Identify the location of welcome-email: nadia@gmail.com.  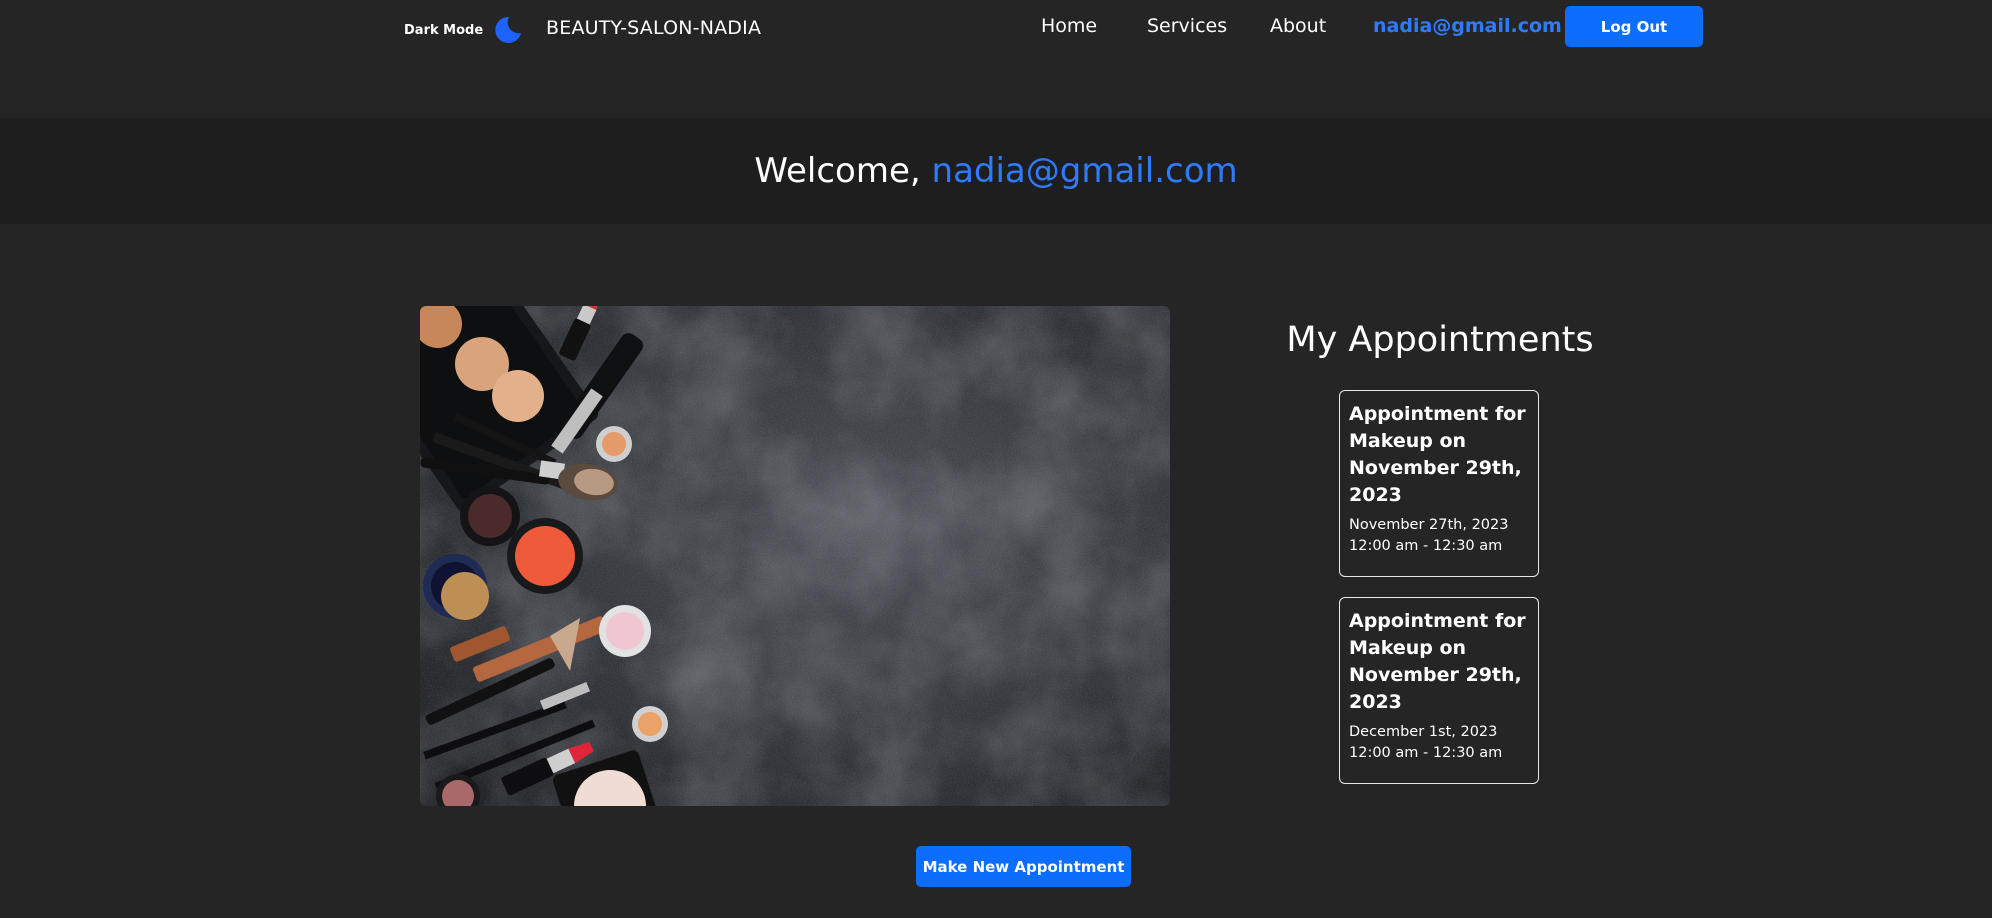
(1084, 171).